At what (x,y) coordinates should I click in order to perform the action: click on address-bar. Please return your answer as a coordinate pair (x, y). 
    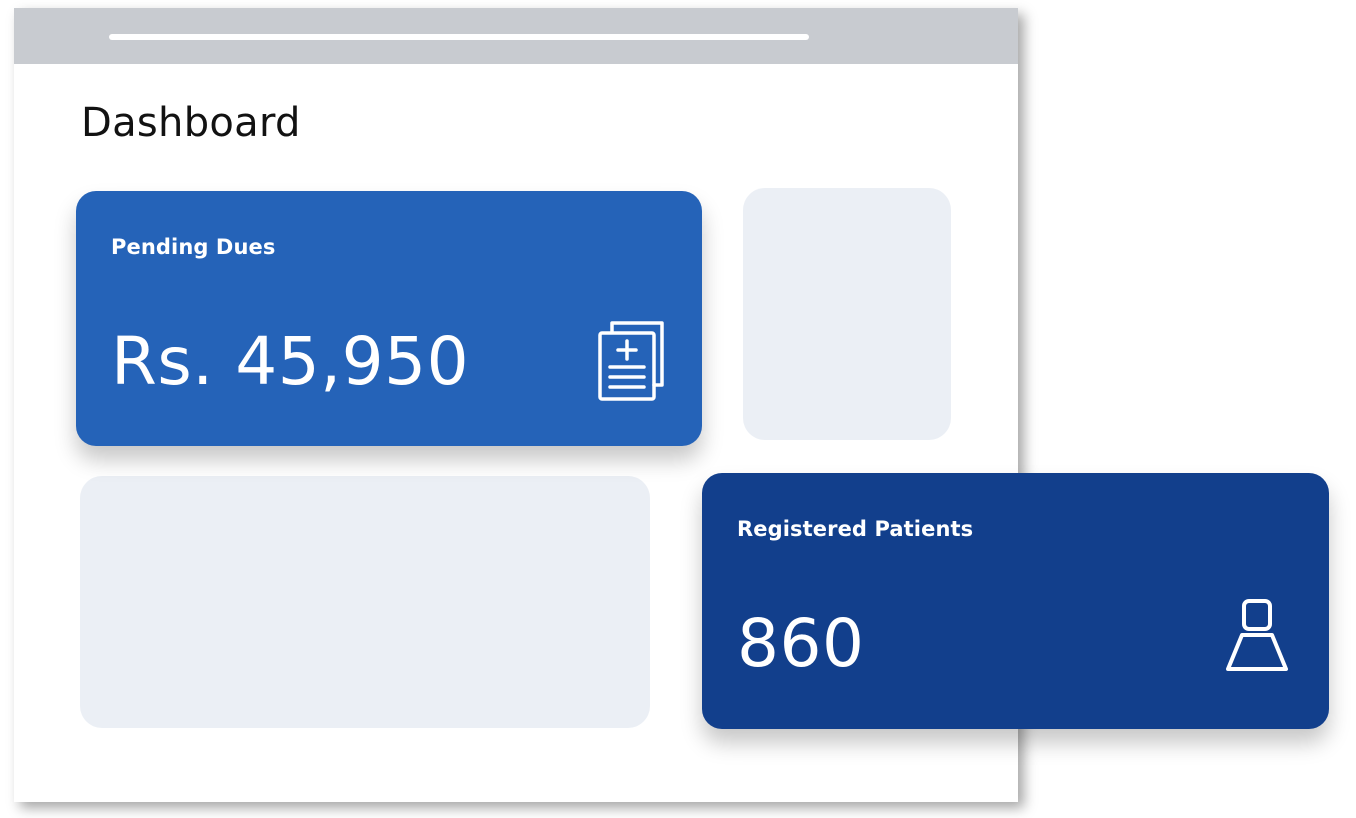
    Looking at the image, I should click on (459, 37).